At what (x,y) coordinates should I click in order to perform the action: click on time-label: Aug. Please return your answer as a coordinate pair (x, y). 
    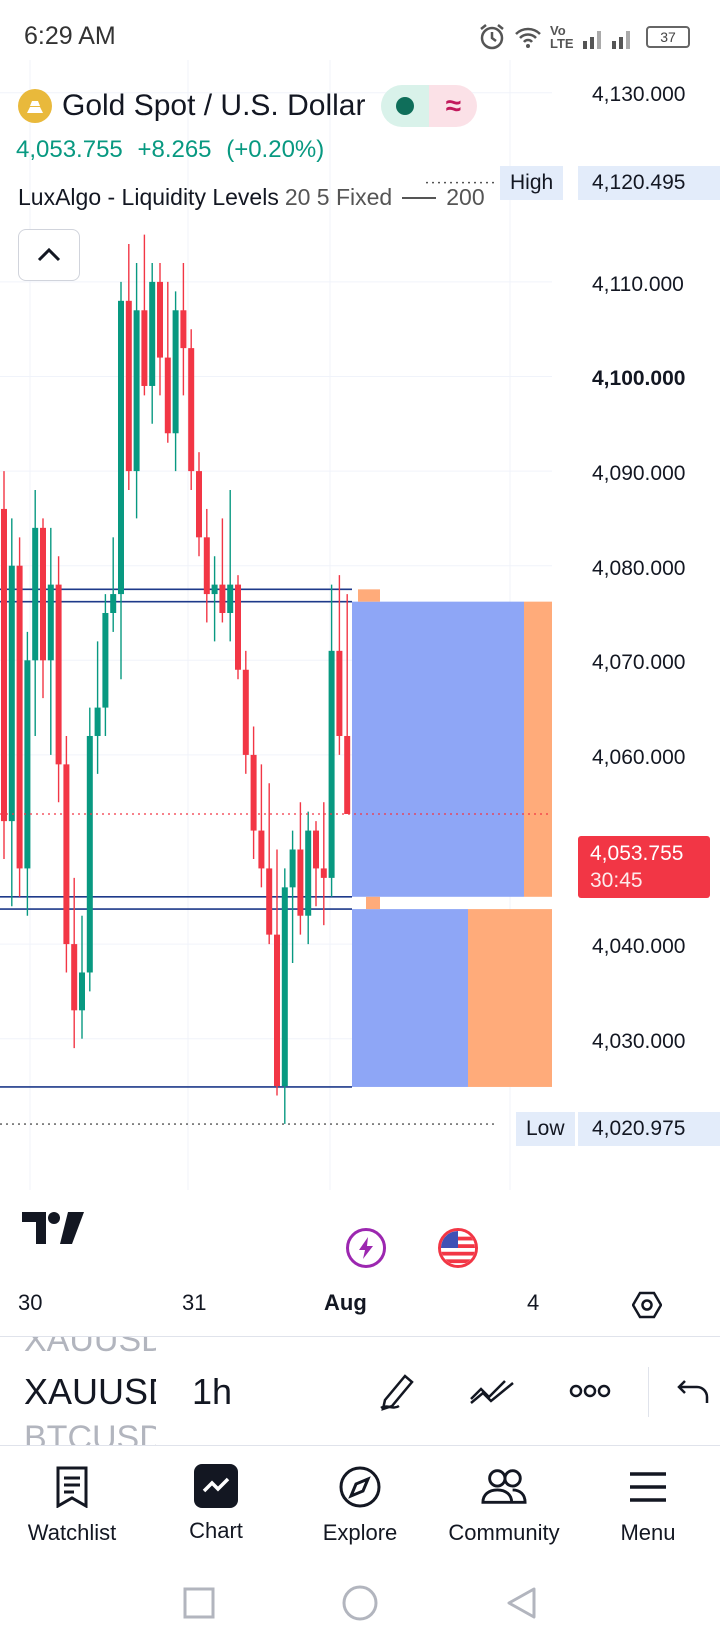
    Looking at the image, I should click on (345, 1302).